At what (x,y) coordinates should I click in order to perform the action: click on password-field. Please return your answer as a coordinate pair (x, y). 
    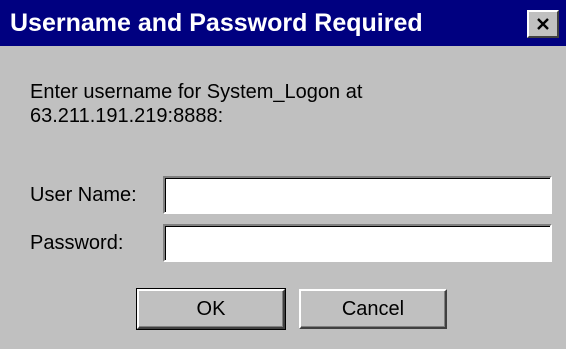
    Looking at the image, I should click on (357, 243).